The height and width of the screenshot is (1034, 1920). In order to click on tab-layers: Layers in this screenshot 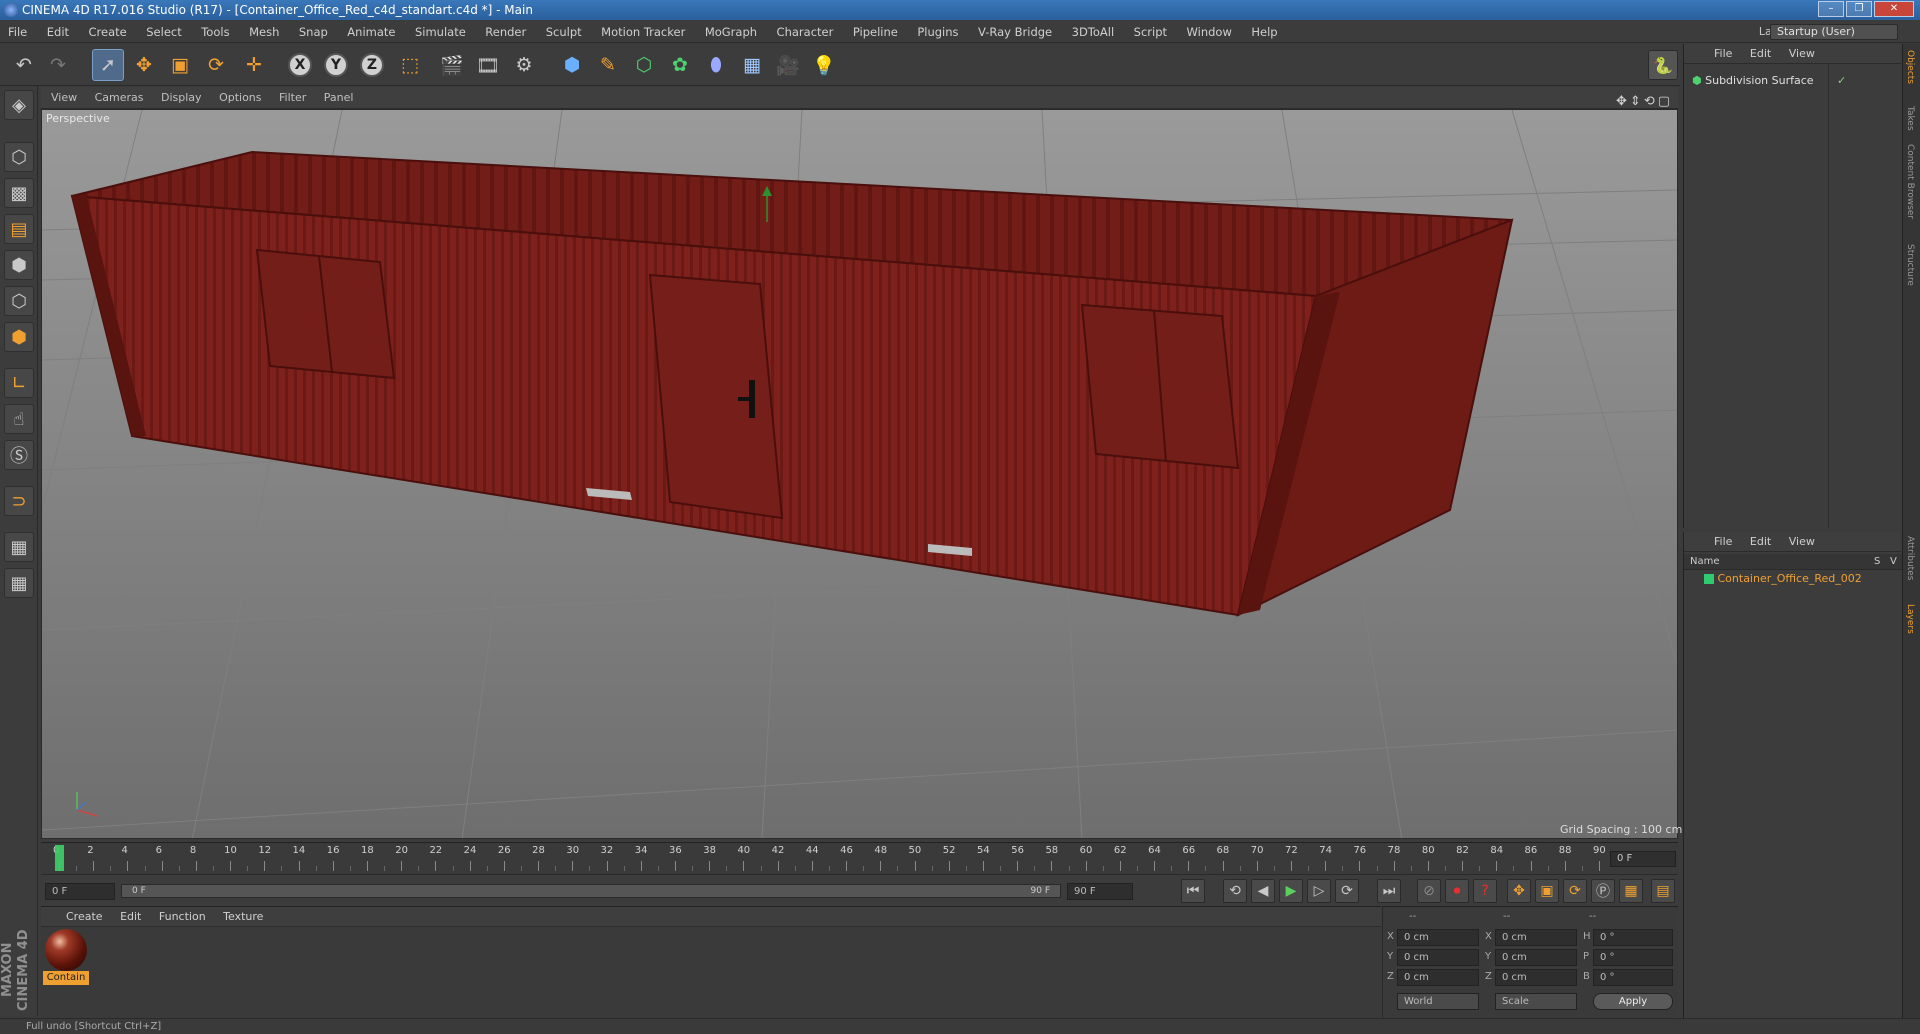, I will do `click(1910, 619)`.